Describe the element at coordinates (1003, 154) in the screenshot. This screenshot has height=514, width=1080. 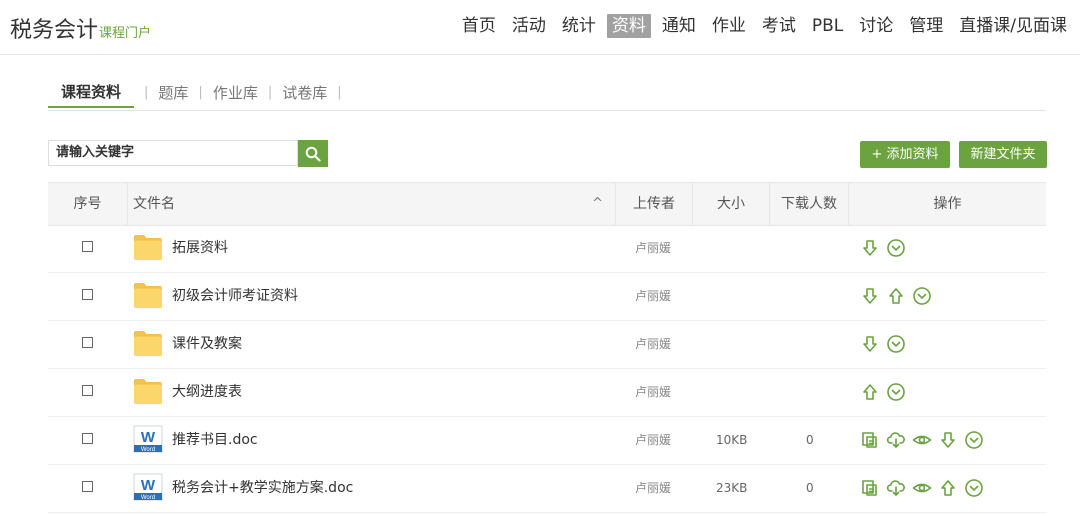
I see `new-folder-button: 新建文件夹` at that location.